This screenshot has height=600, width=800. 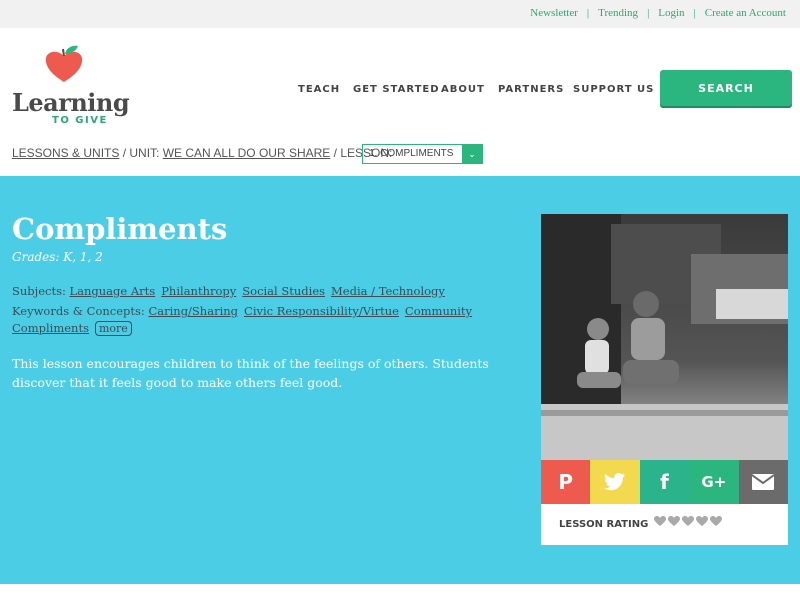 What do you see at coordinates (247, 153) in the screenshot?
I see `breadcrumb-unit-link: WE CAN ALL DO OUR SHARE` at bounding box center [247, 153].